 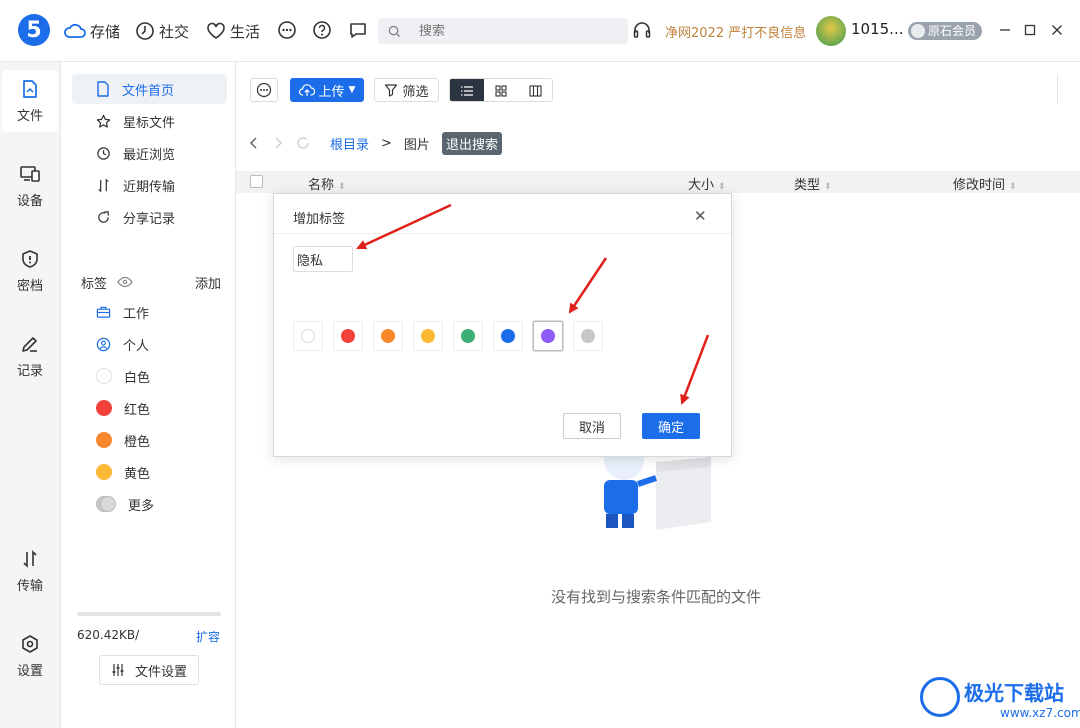 What do you see at coordinates (658, 182) in the screenshot?
I see `table-header: 名称 ⬍ 大小 ⬍ 类型 ⬍ 修改时间 ⬍` at bounding box center [658, 182].